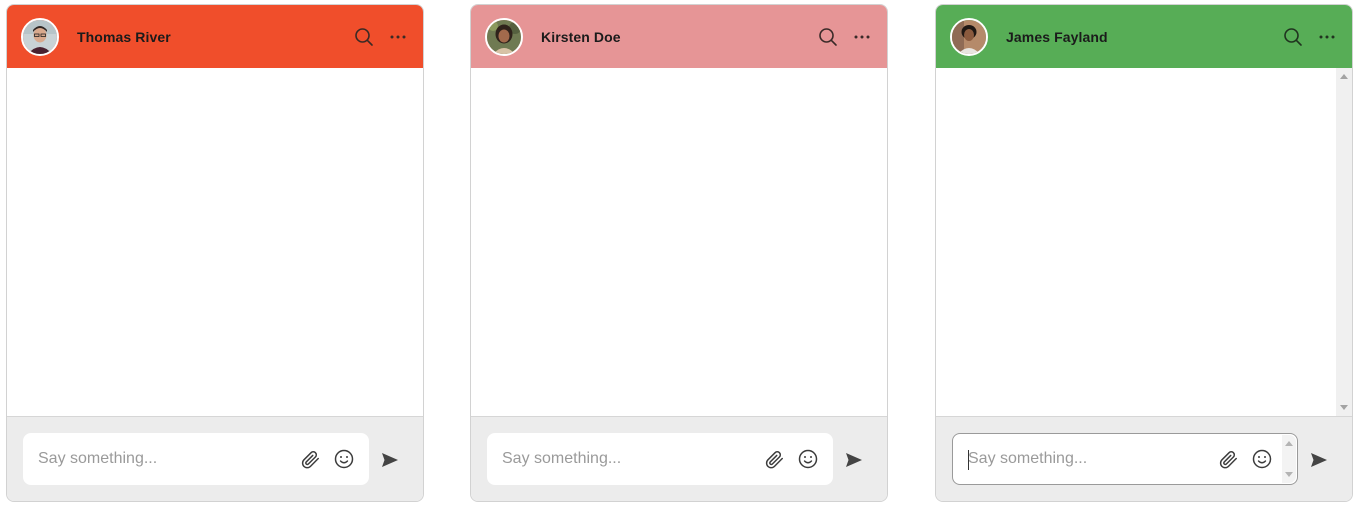 This screenshot has width=1362, height=508. I want to click on text-caret, so click(968, 460).